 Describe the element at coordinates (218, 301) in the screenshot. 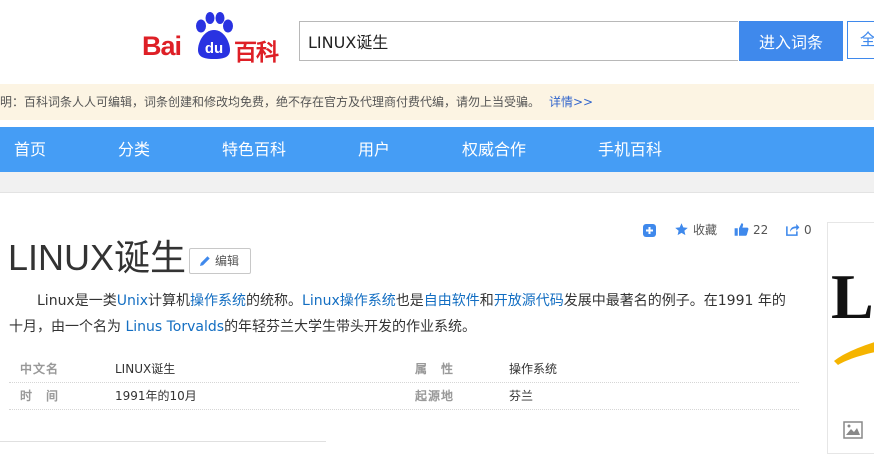

I see `link-operating-system: 操作系统` at that location.